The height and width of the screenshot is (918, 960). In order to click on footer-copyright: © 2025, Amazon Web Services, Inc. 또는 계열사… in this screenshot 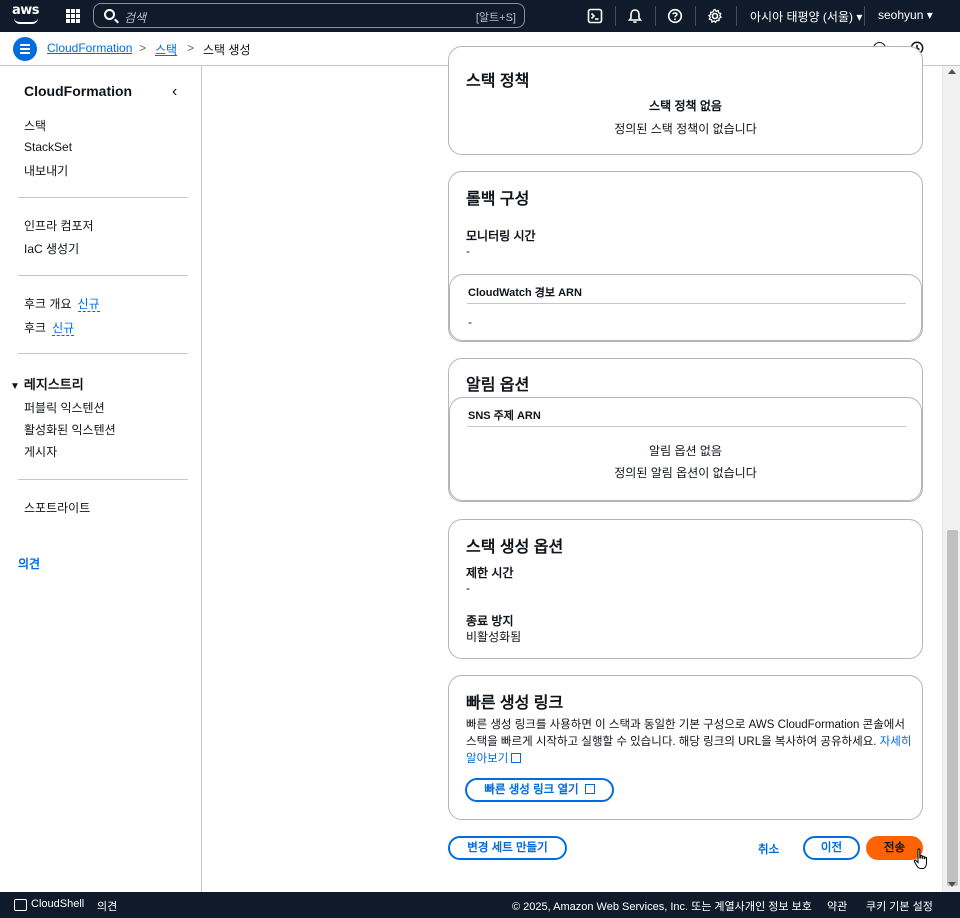, I will do `click(630, 907)`.